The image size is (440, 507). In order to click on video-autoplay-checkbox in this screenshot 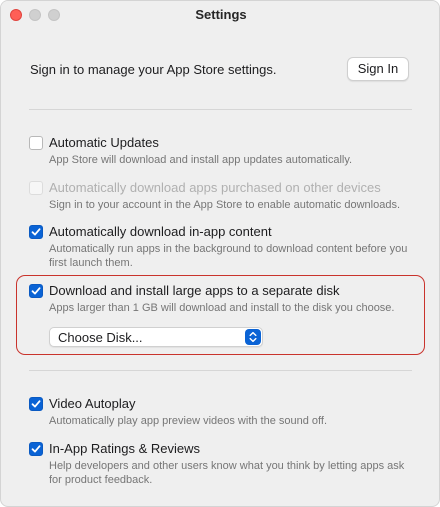, I will do `click(36, 404)`.